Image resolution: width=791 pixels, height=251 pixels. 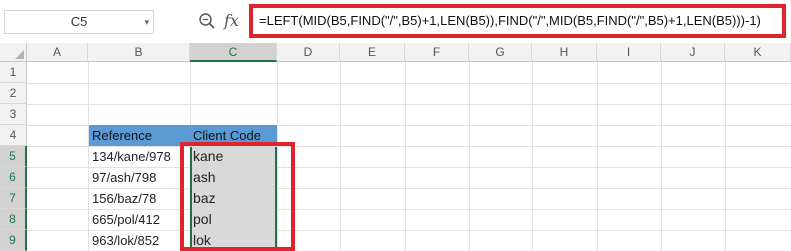 I want to click on row-header-8: 8, so click(x=13, y=219).